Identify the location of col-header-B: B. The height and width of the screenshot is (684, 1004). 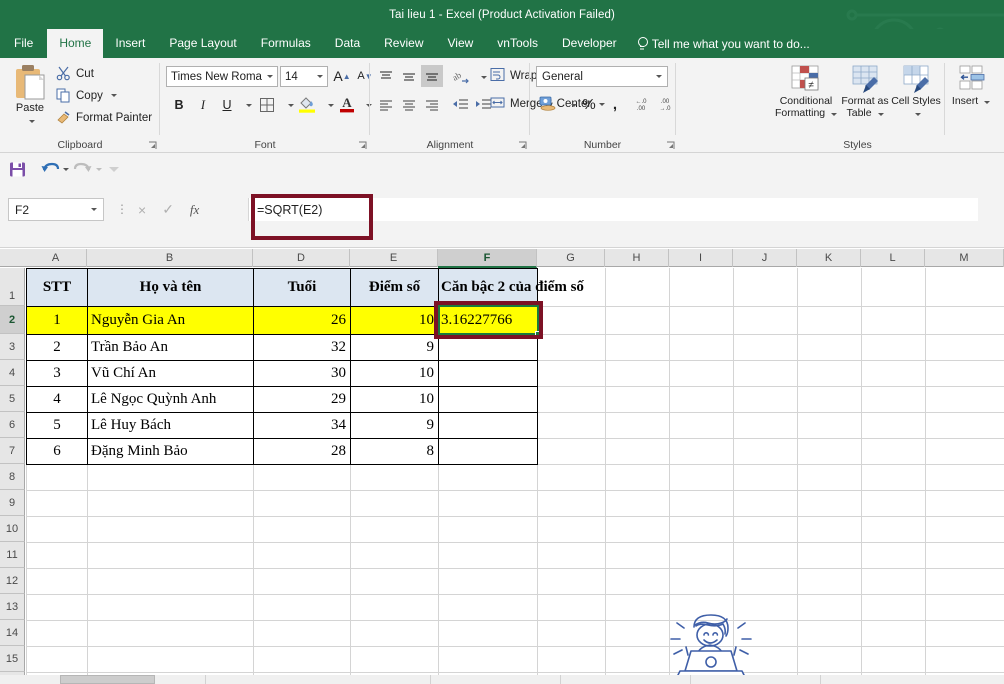
(170, 258).